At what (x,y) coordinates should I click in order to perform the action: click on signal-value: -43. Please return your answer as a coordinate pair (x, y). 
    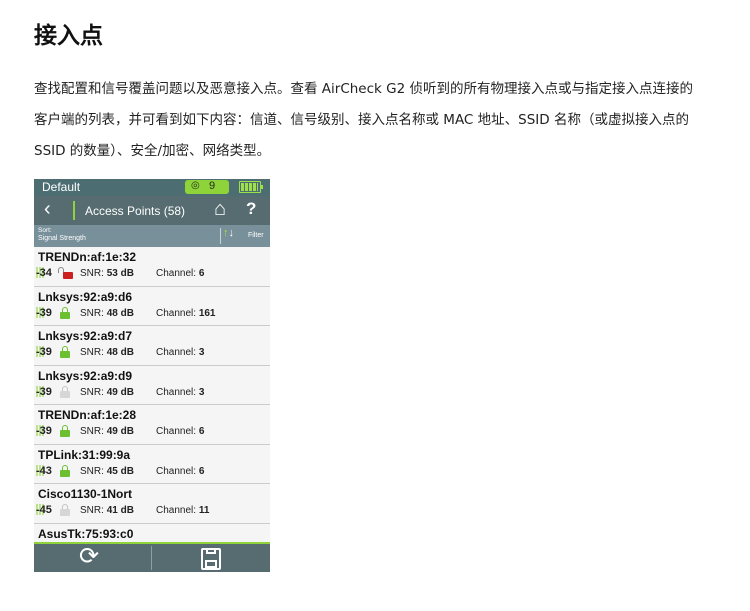
    Looking at the image, I should click on (44, 470).